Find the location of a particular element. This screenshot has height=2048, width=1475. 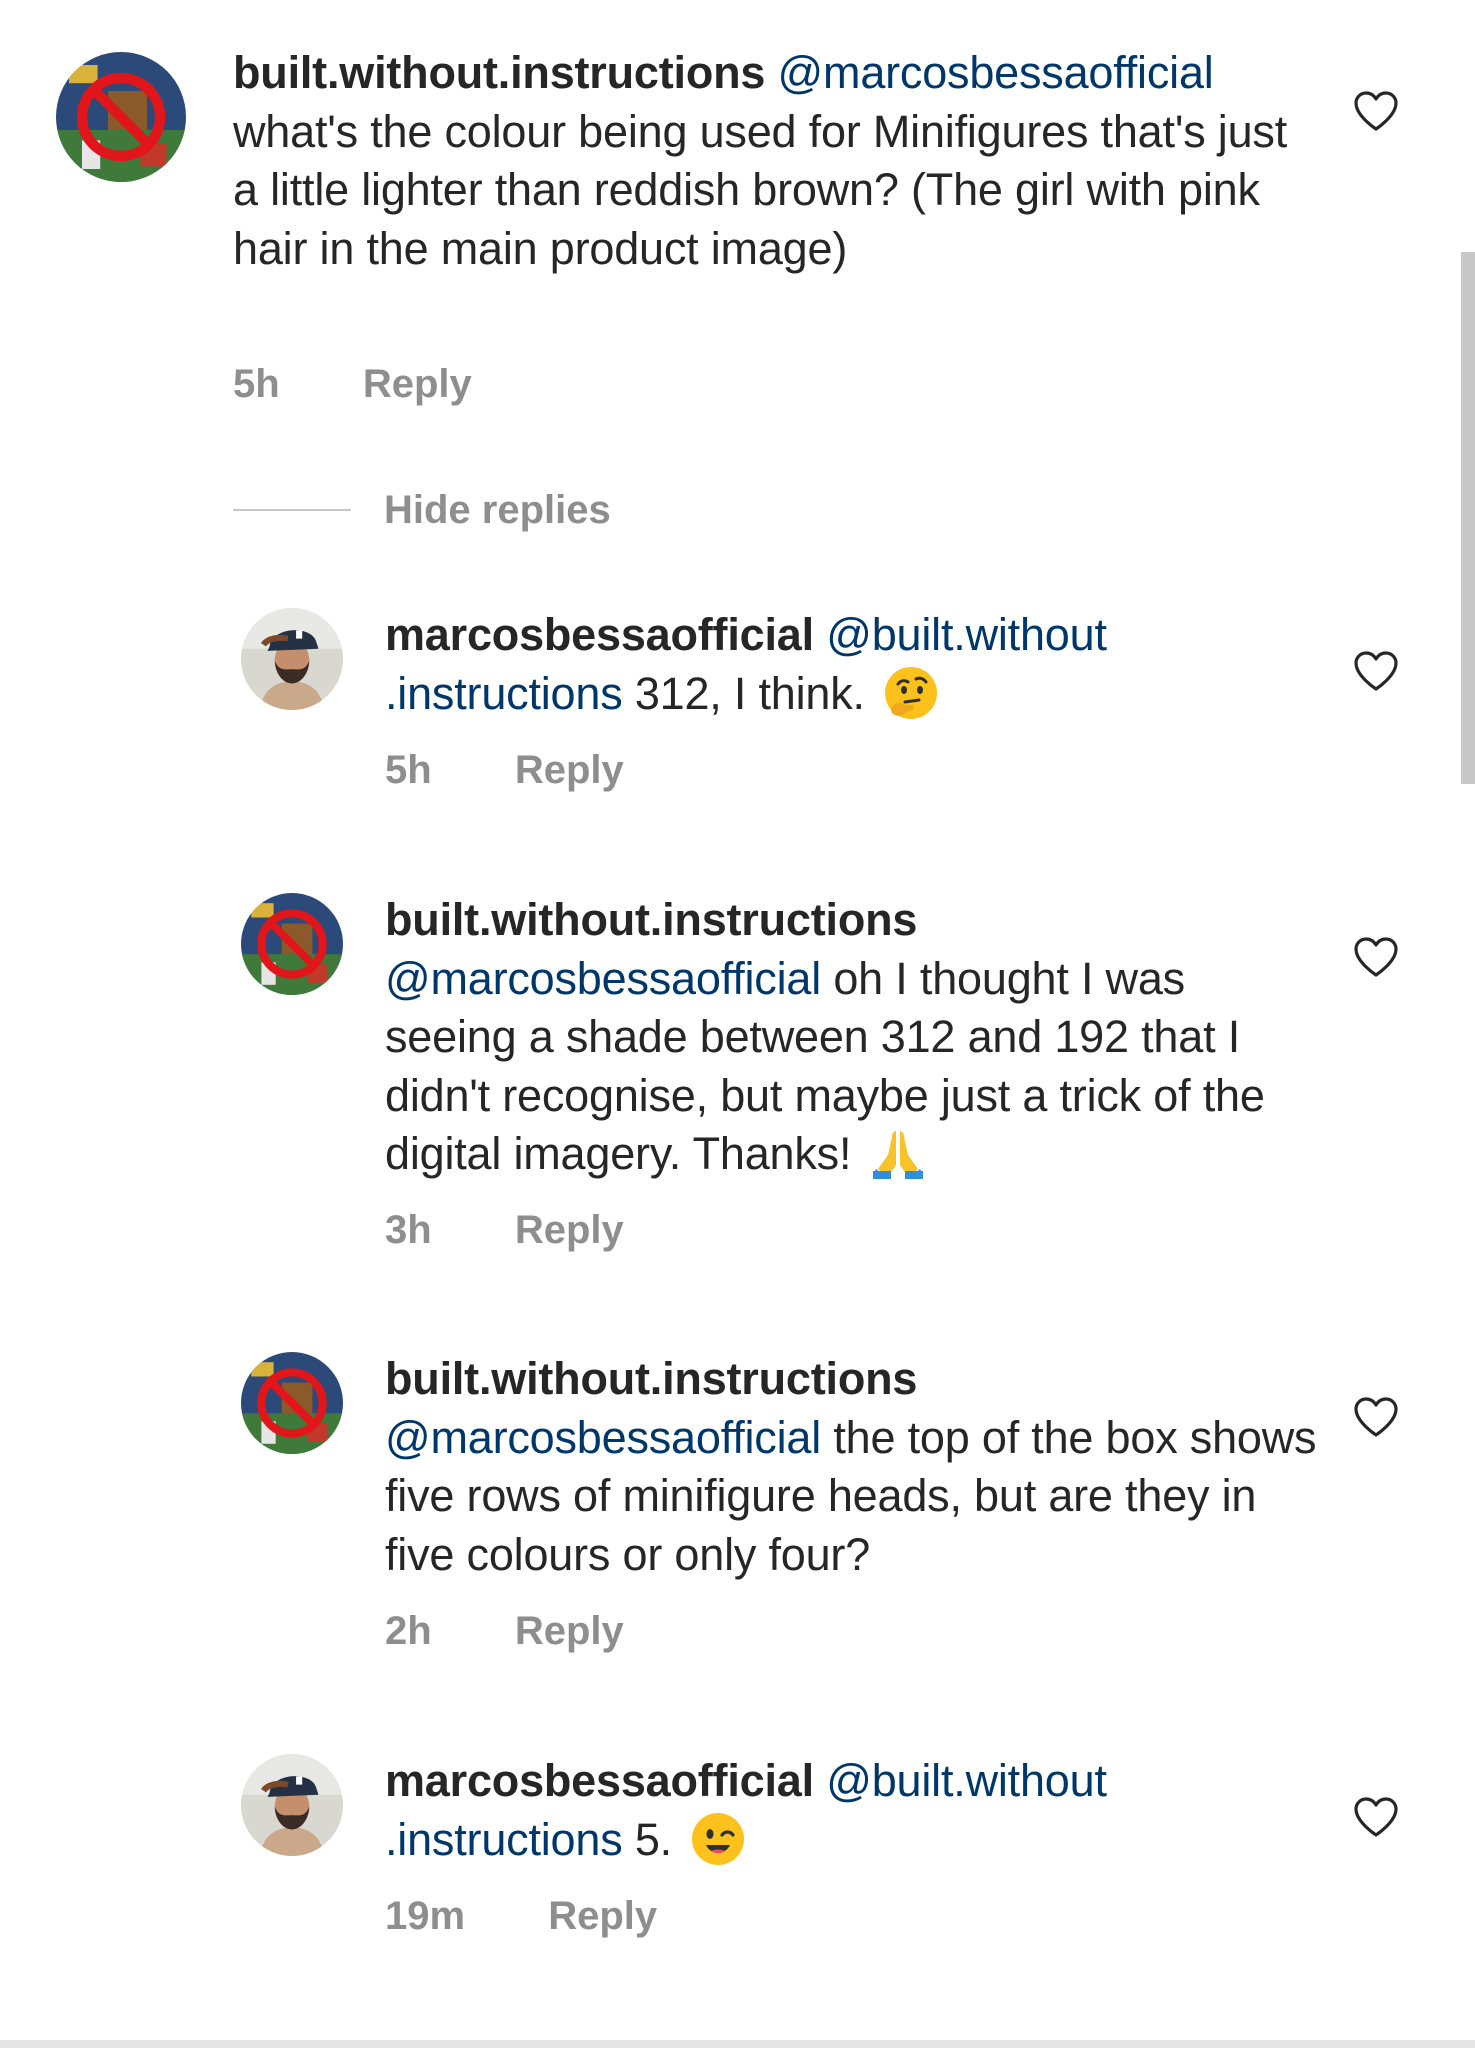

comment-message: 312, I think. is located at coordinates (749, 693).